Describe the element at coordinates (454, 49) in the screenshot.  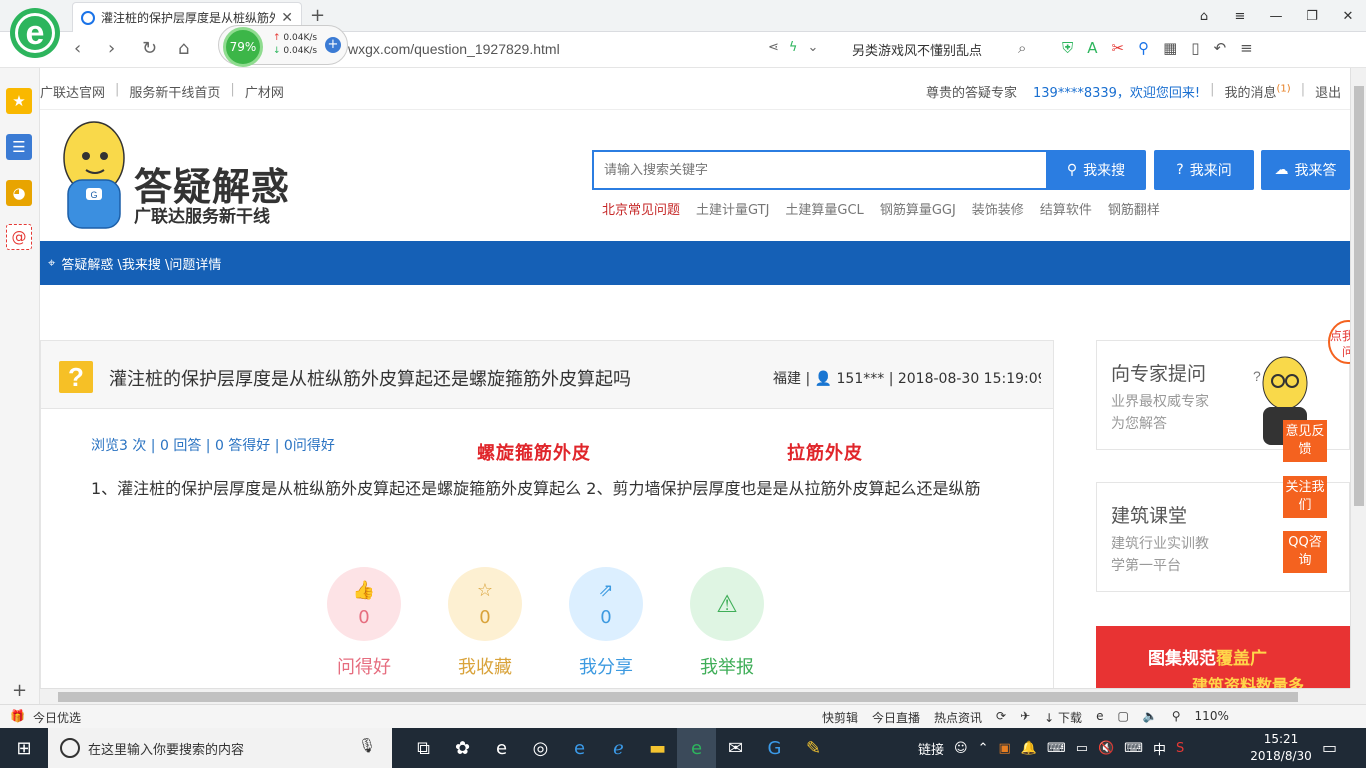
I see `url-field: wxgx.com/question_1927829.html` at that location.